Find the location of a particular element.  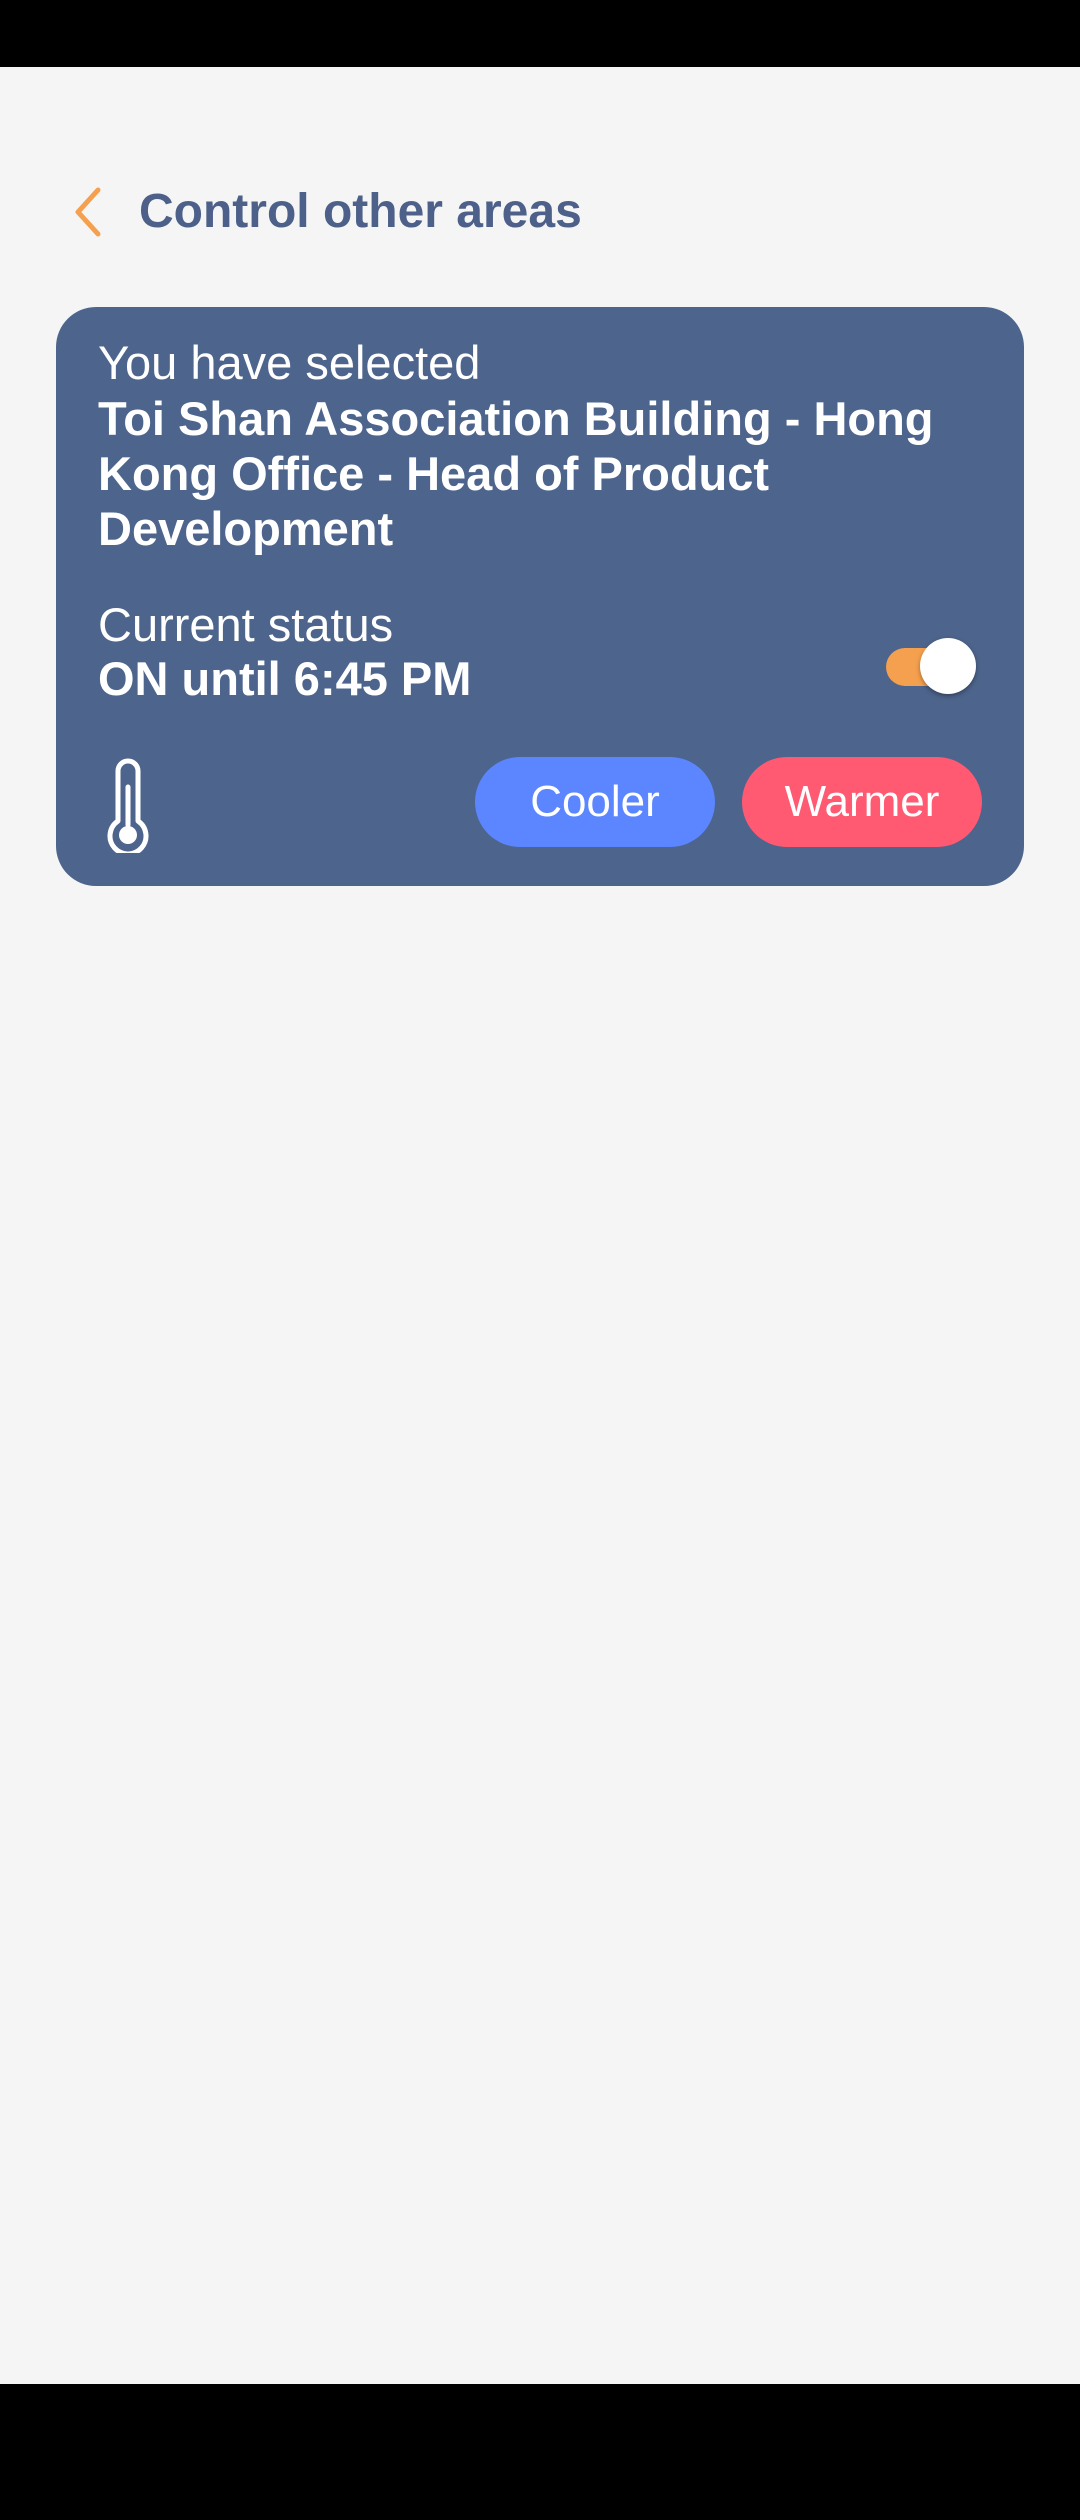

status-label: Current status is located at coordinates (246, 624).